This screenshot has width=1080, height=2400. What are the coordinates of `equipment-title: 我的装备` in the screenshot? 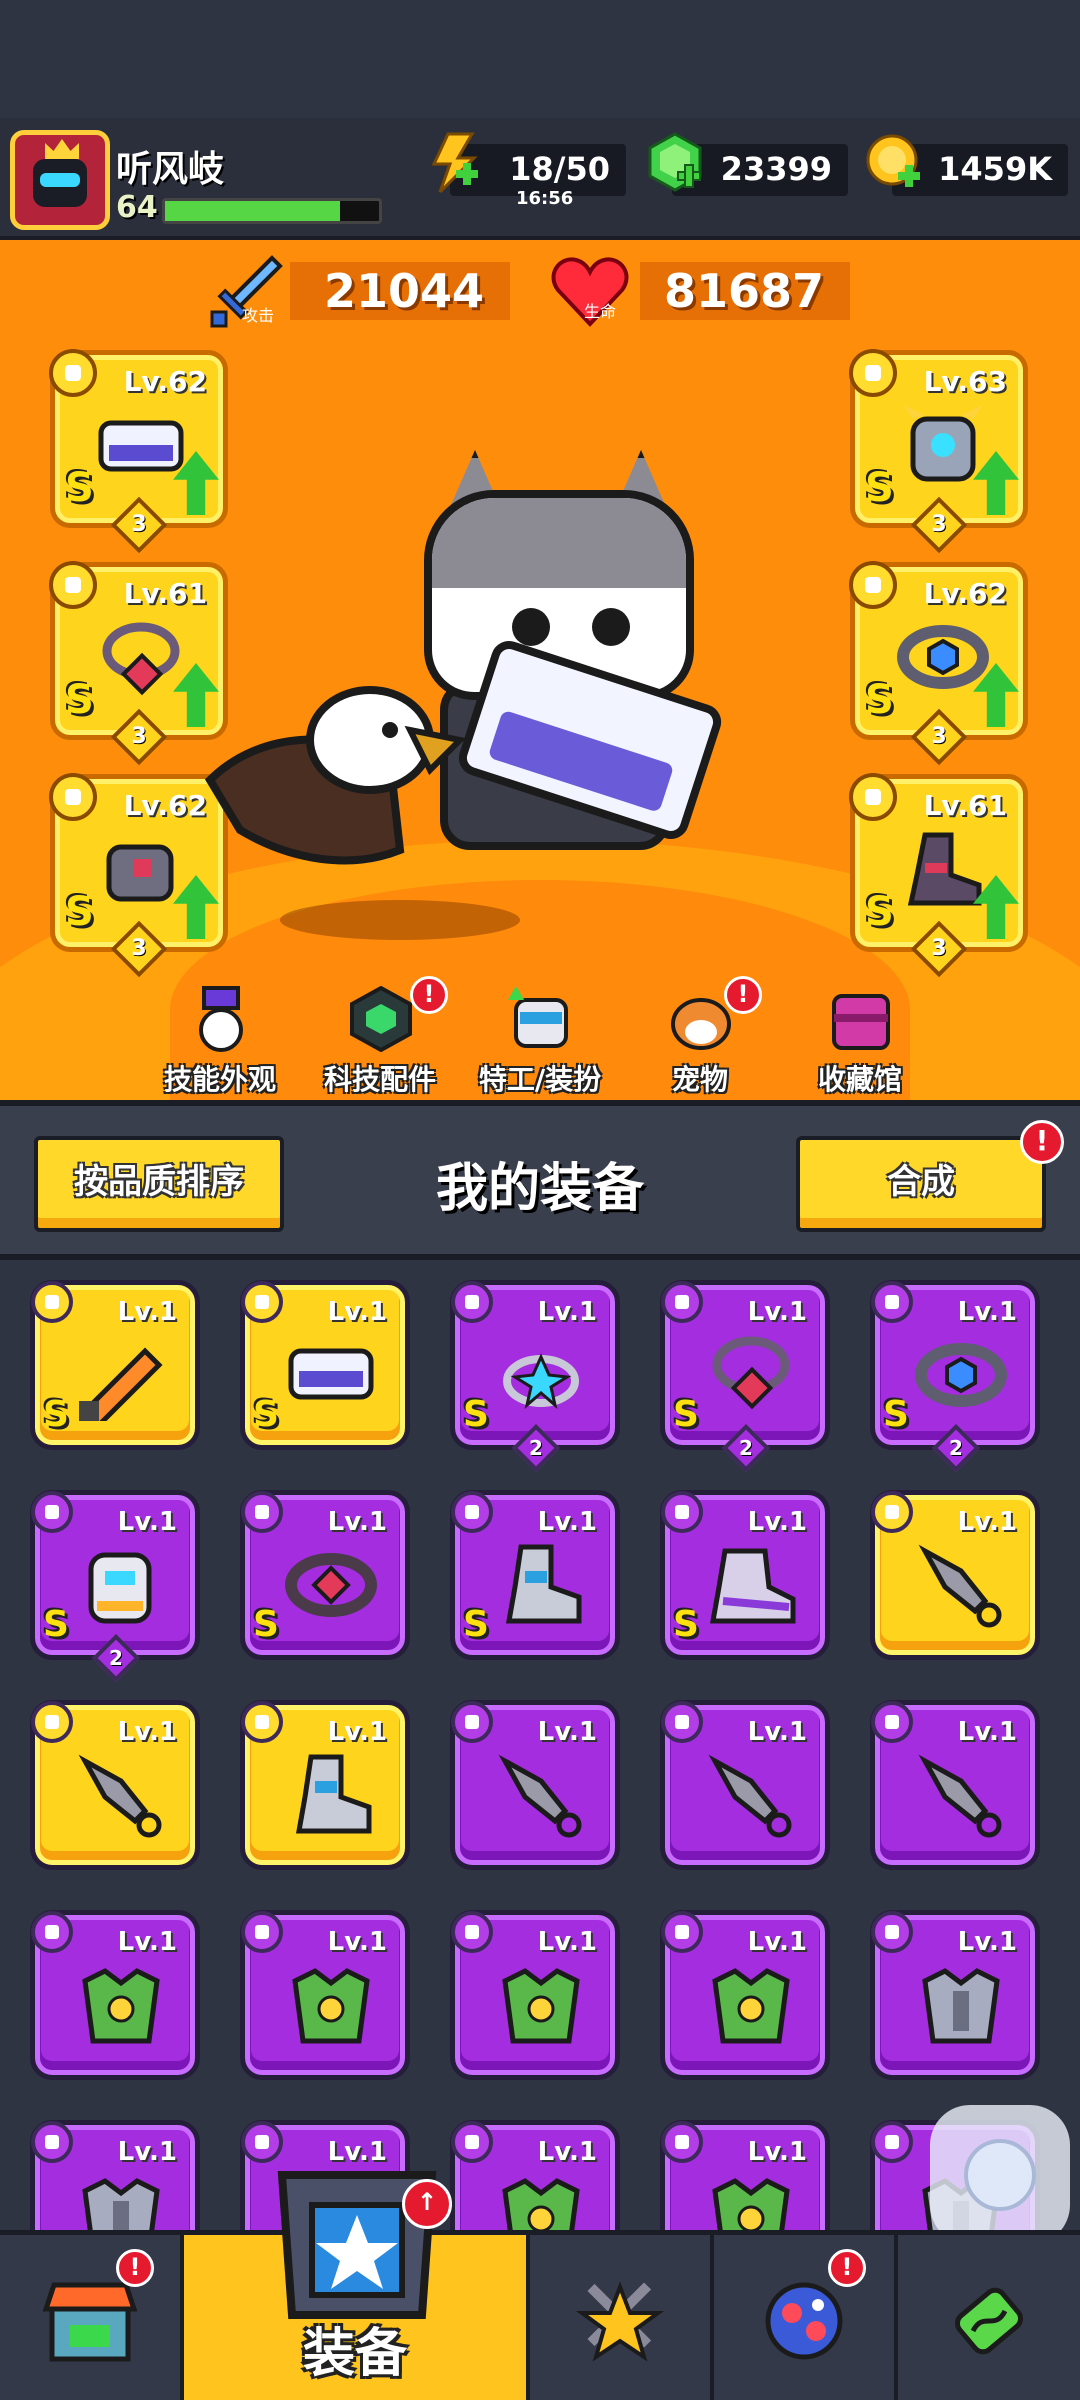 It's located at (539, 1189).